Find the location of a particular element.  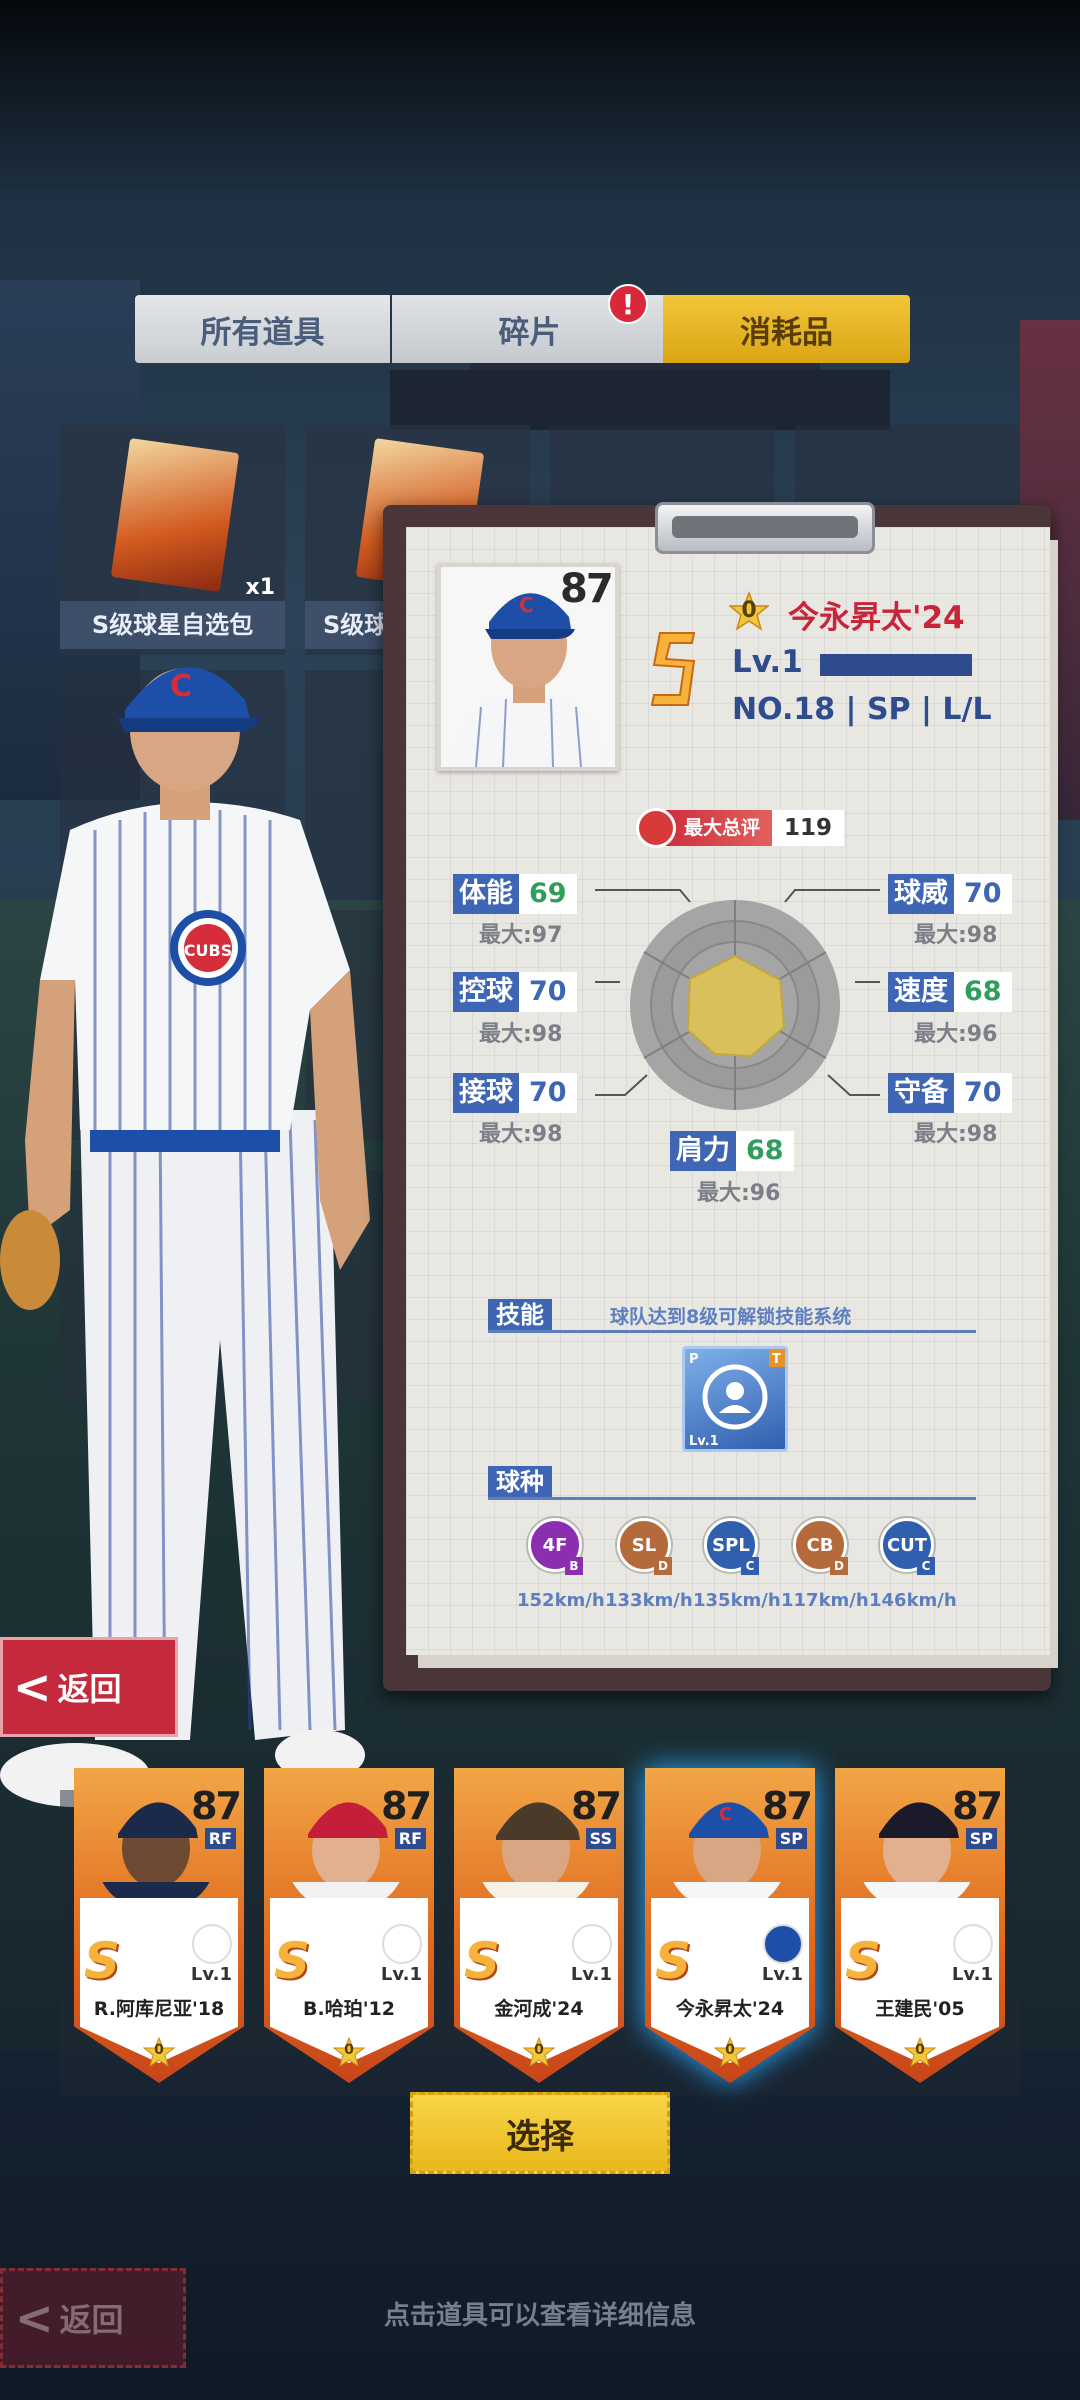

pitch-code: SL is located at coordinates (644, 1545).